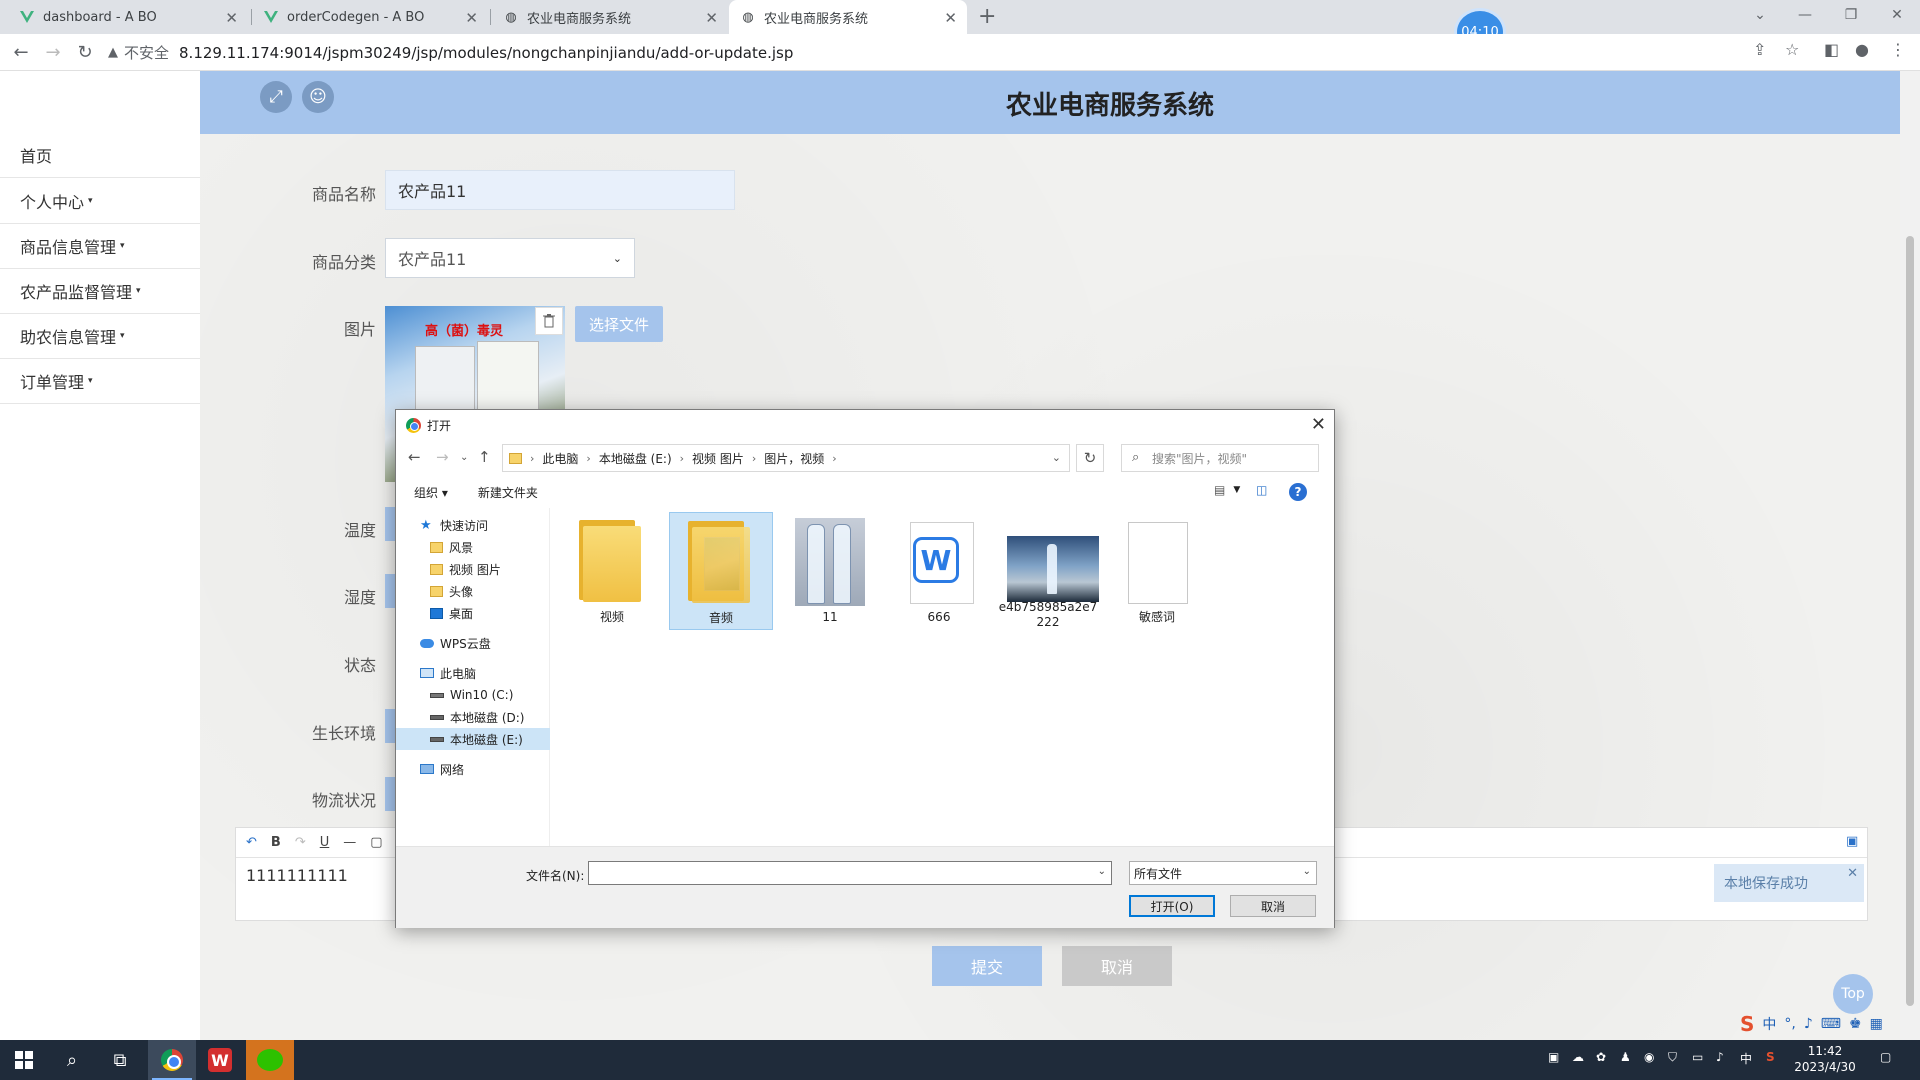  I want to click on tray-app-icon: ♟, so click(1625, 1057).